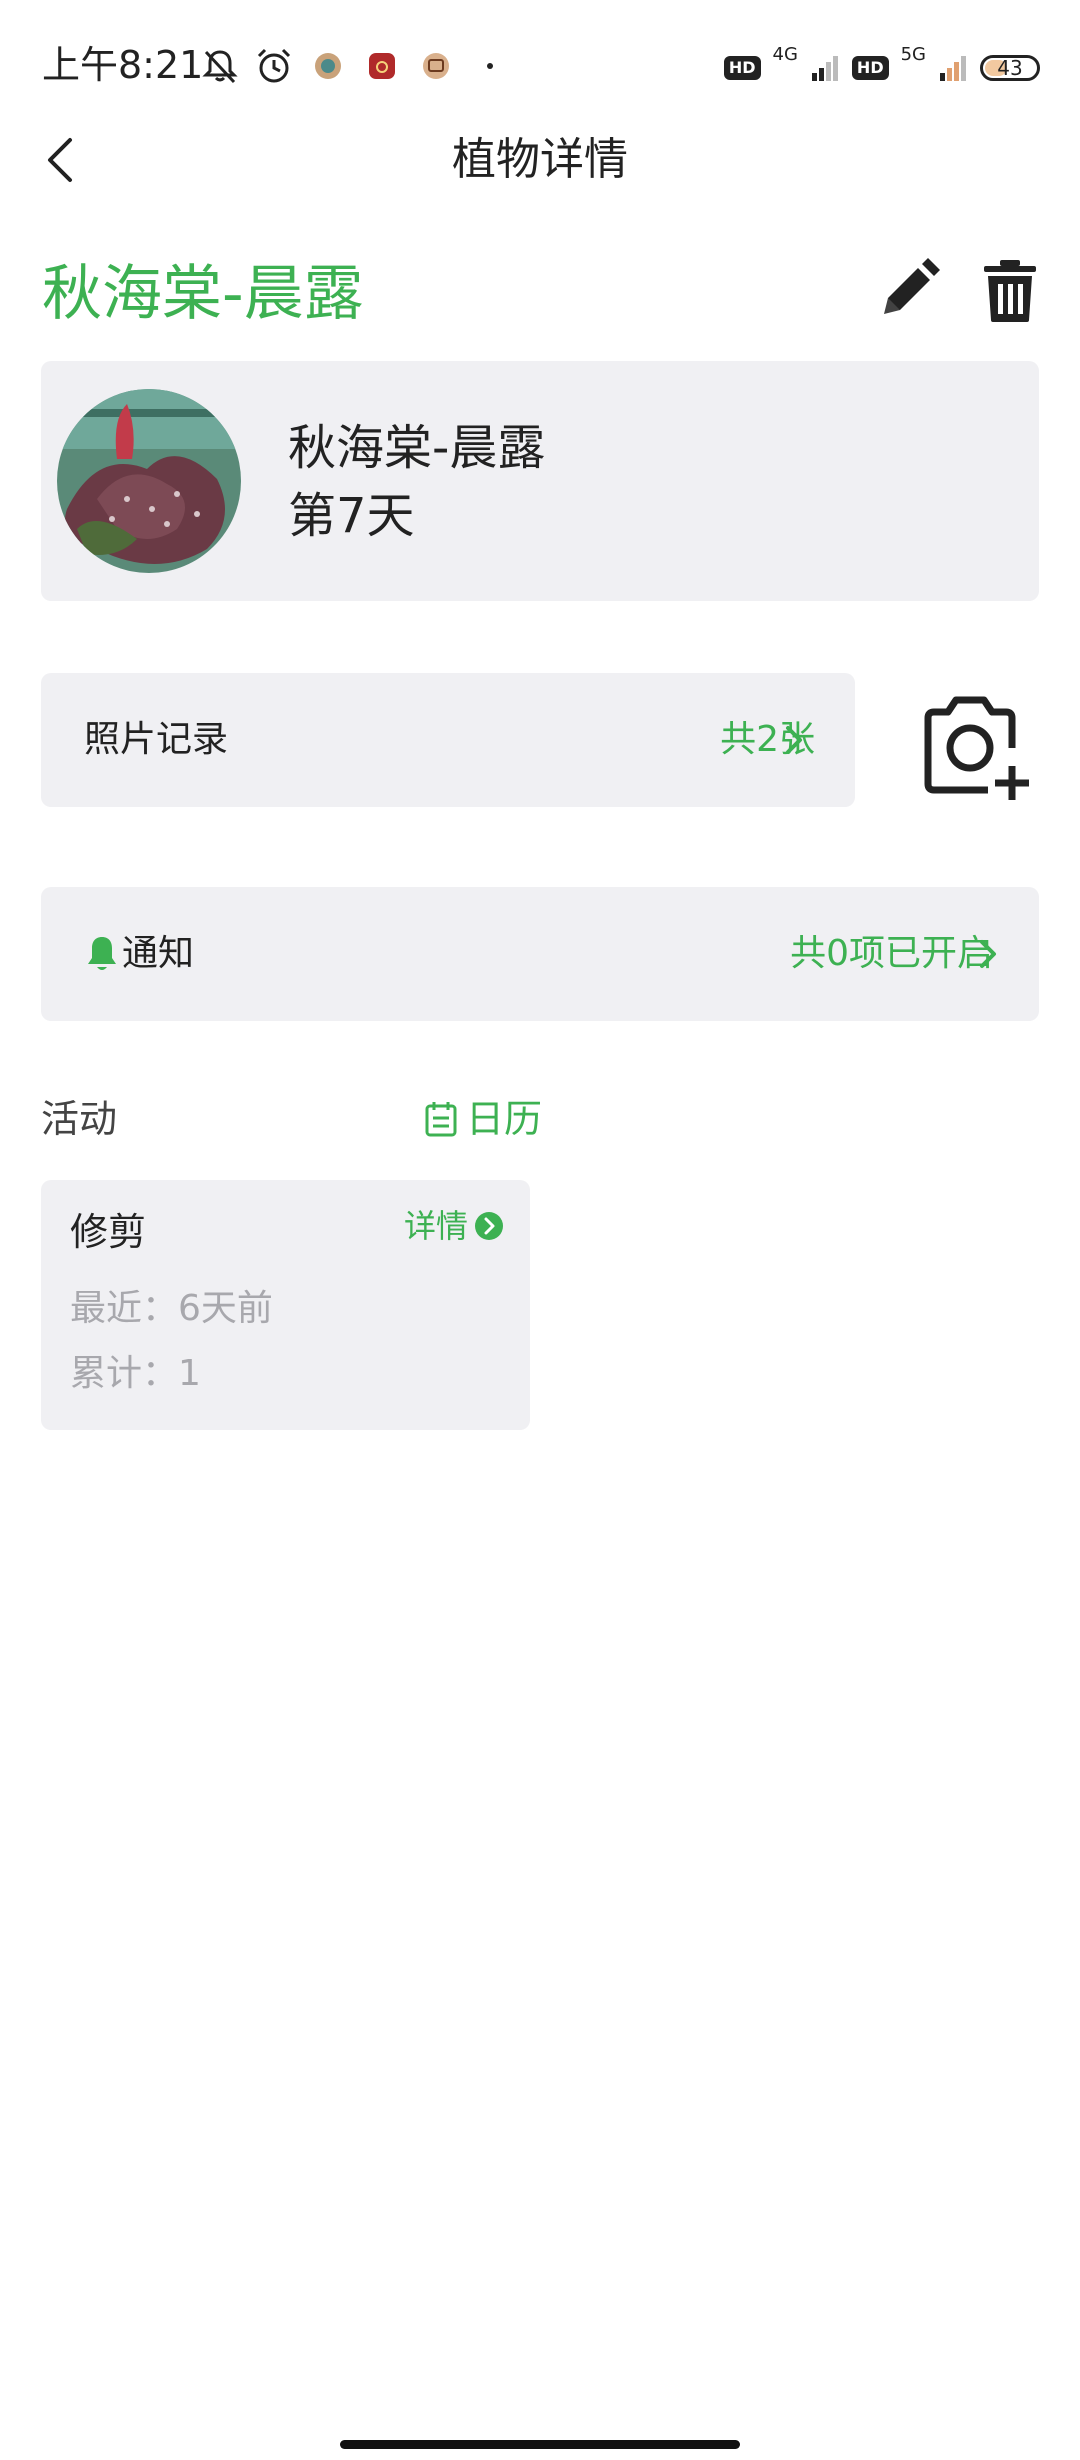 The height and width of the screenshot is (2460, 1080). I want to click on edit-pencil-icon, so click(909, 289).